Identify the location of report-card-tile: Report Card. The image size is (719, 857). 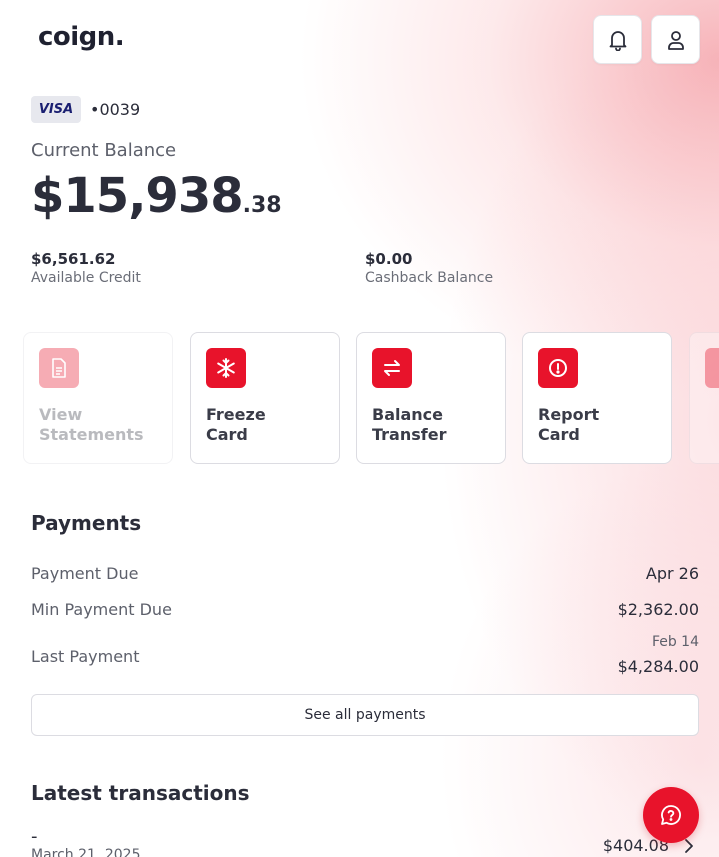
(597, 398).